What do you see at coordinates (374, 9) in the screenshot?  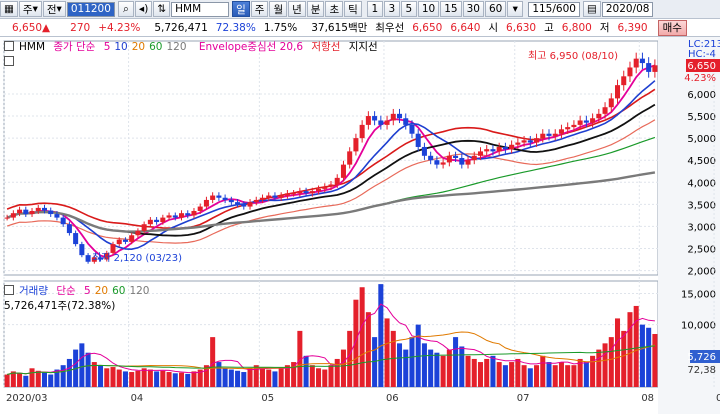 I see `minute-tab-1: 1` at bounding box center [374, 9].